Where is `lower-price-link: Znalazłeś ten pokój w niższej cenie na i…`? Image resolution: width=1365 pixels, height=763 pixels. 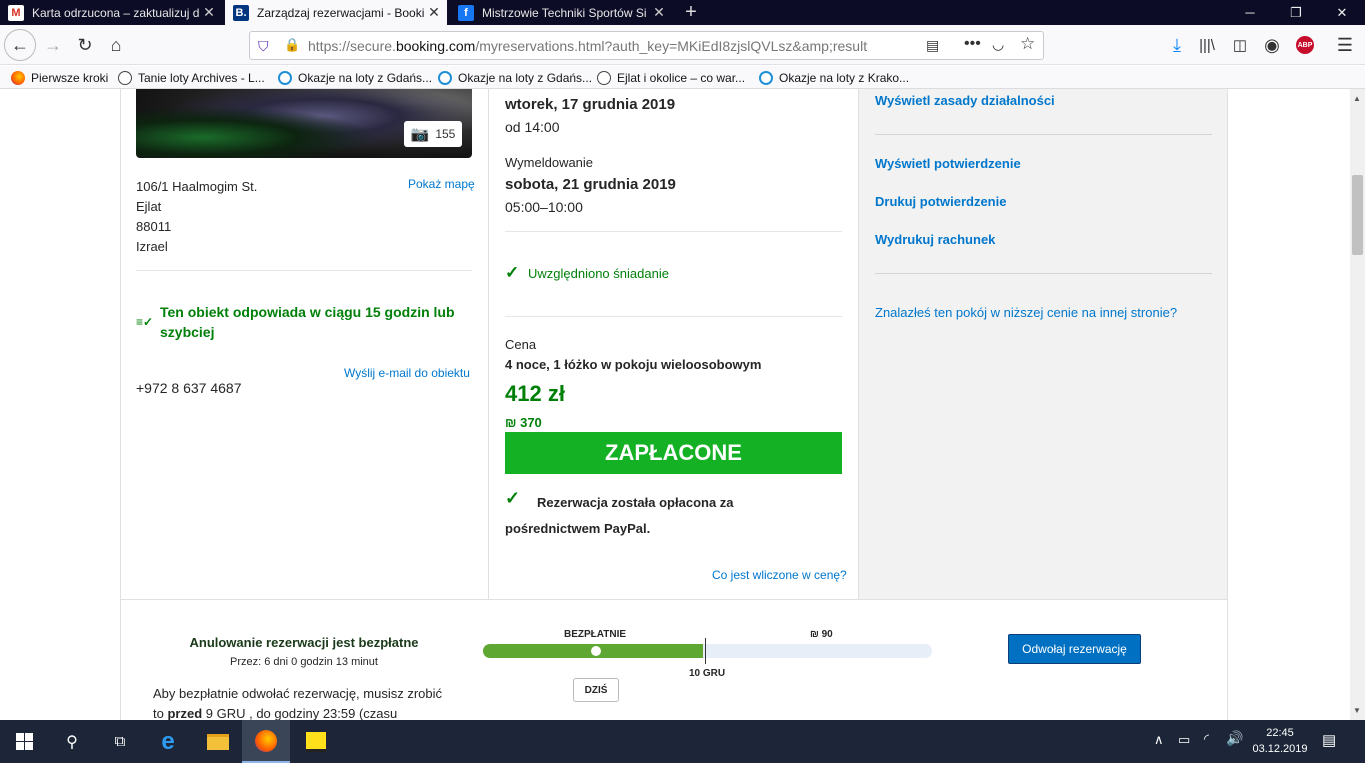
lower-price-link: Znalazłeś ten pokój w niższej cenie na i… is located at coordinates (1026, 312).